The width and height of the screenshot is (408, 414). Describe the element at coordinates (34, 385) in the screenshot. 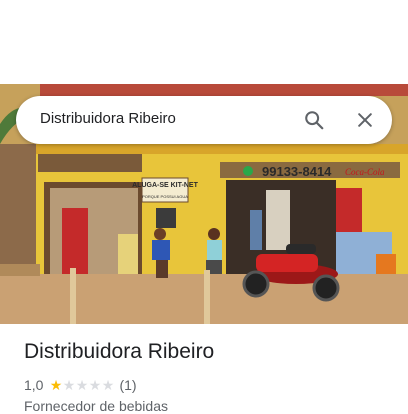

I see `rating-value: 1,0` at that location.